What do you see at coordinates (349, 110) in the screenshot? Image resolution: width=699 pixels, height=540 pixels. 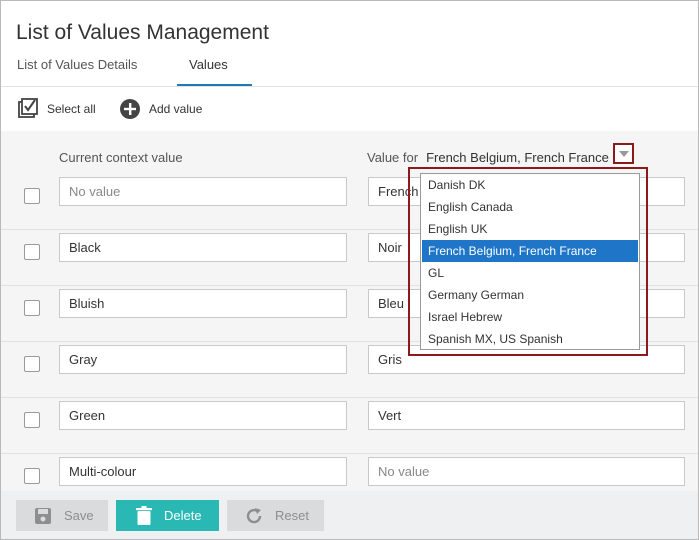 I see `toolbar: Select all Add value` at bounding box center [349, 110].